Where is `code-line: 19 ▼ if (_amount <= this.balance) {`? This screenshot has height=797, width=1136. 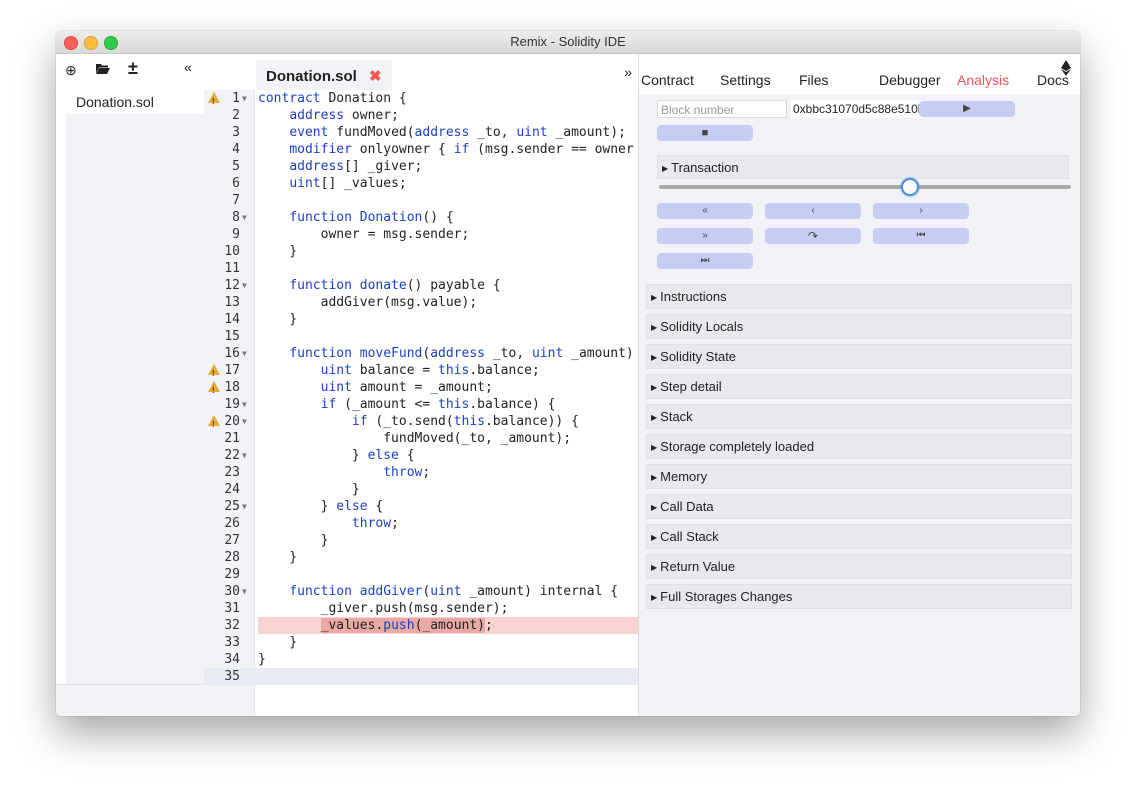 code-line: 19 ▼ if (_amount <= this.balance) { is located at coordinates (421, 404).